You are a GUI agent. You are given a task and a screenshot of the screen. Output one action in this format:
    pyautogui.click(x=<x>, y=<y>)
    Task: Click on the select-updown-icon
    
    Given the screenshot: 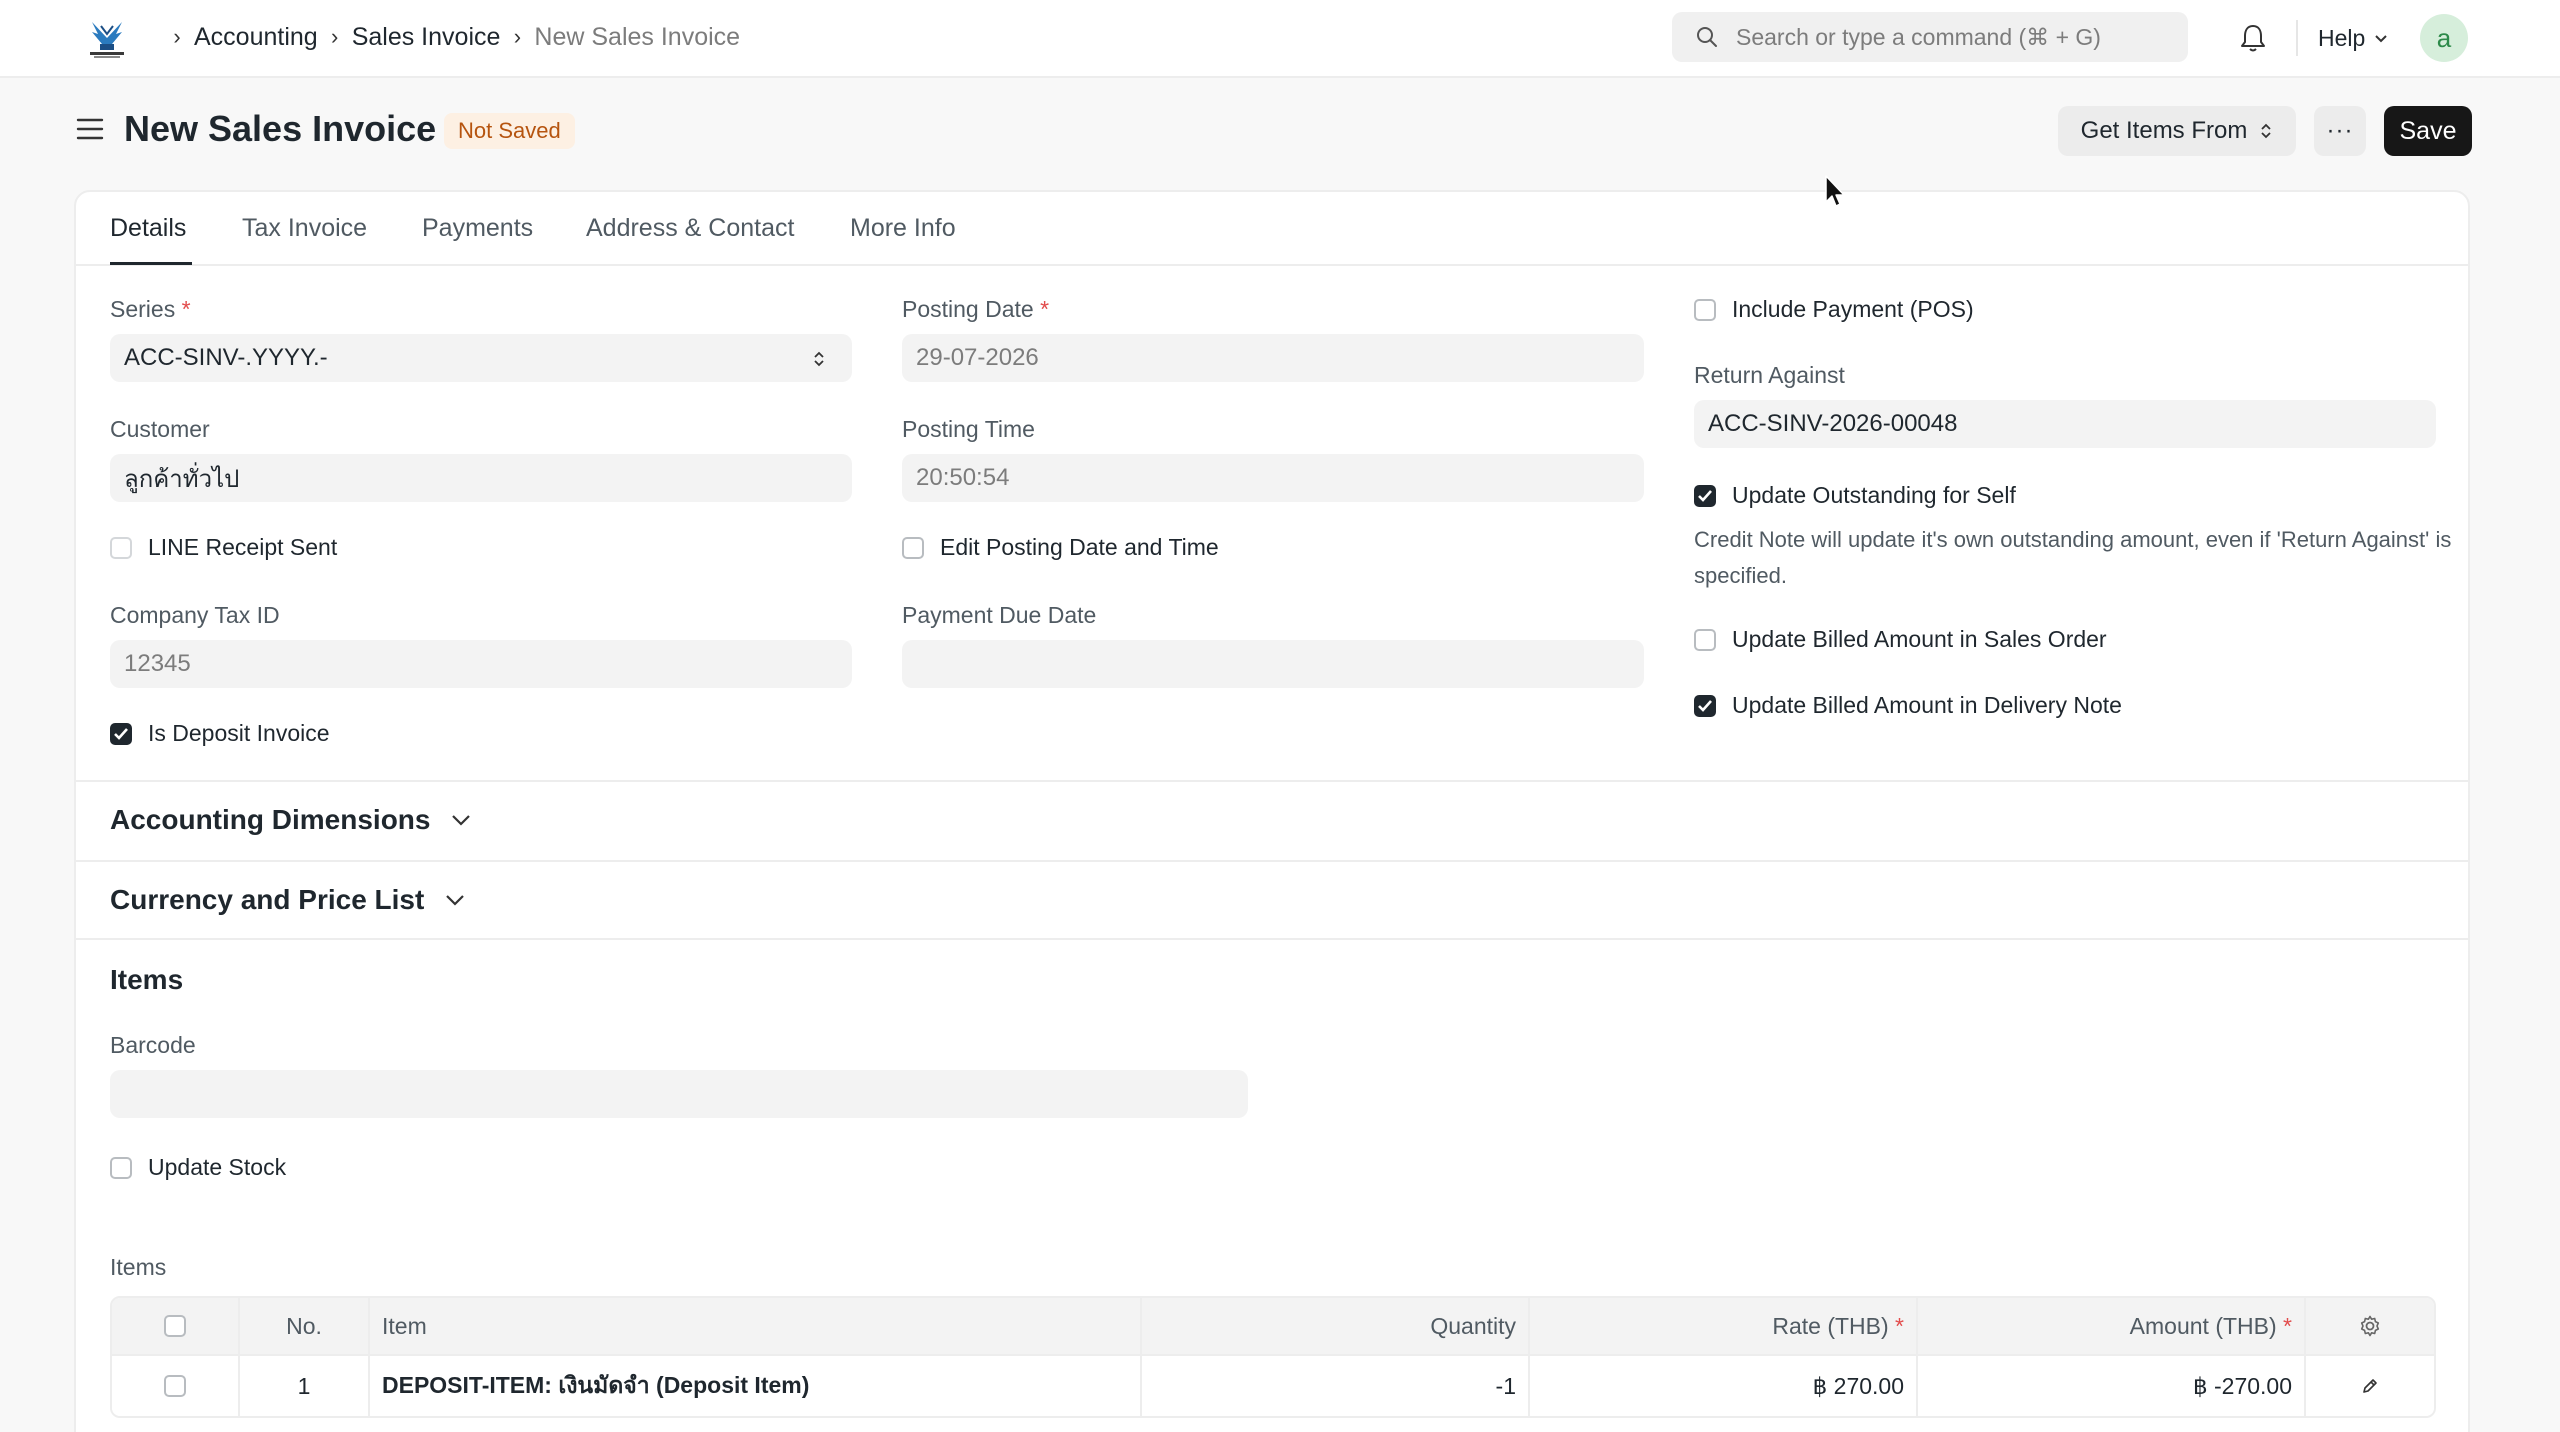 What is the action you would take?
    pyautogui.click(x=819, y=359)
    